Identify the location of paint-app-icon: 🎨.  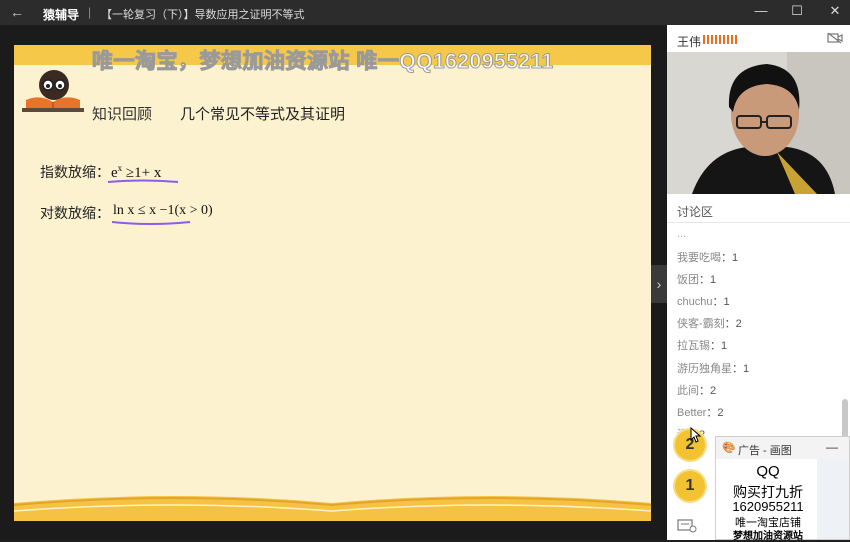
(729, 448).